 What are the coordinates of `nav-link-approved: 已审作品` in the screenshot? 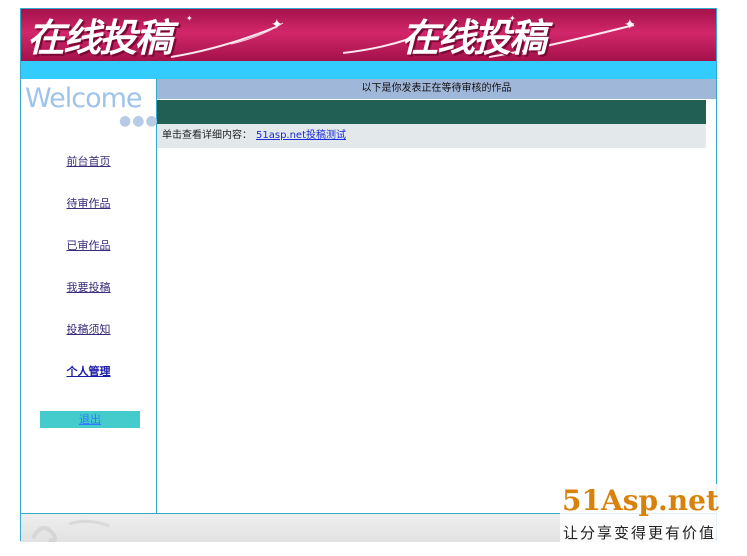 It's located at (88, 260).